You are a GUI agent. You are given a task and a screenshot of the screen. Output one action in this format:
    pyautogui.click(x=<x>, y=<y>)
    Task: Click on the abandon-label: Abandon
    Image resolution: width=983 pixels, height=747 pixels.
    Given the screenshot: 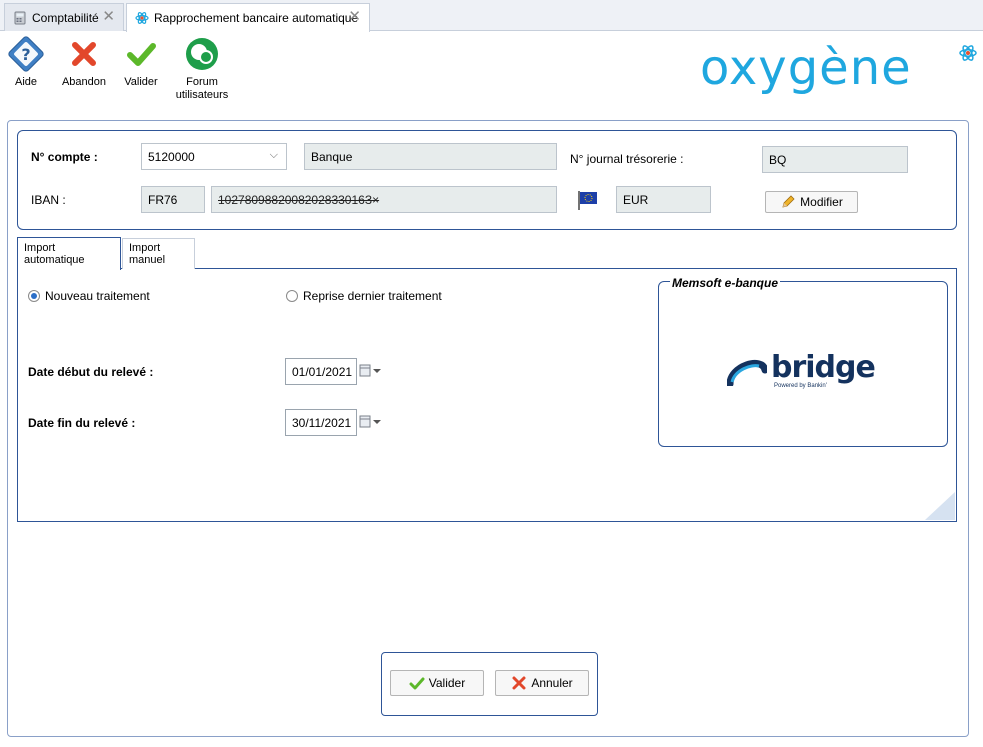 What is the action you would take?
    pyautogui.click(x=84, y=82)
    